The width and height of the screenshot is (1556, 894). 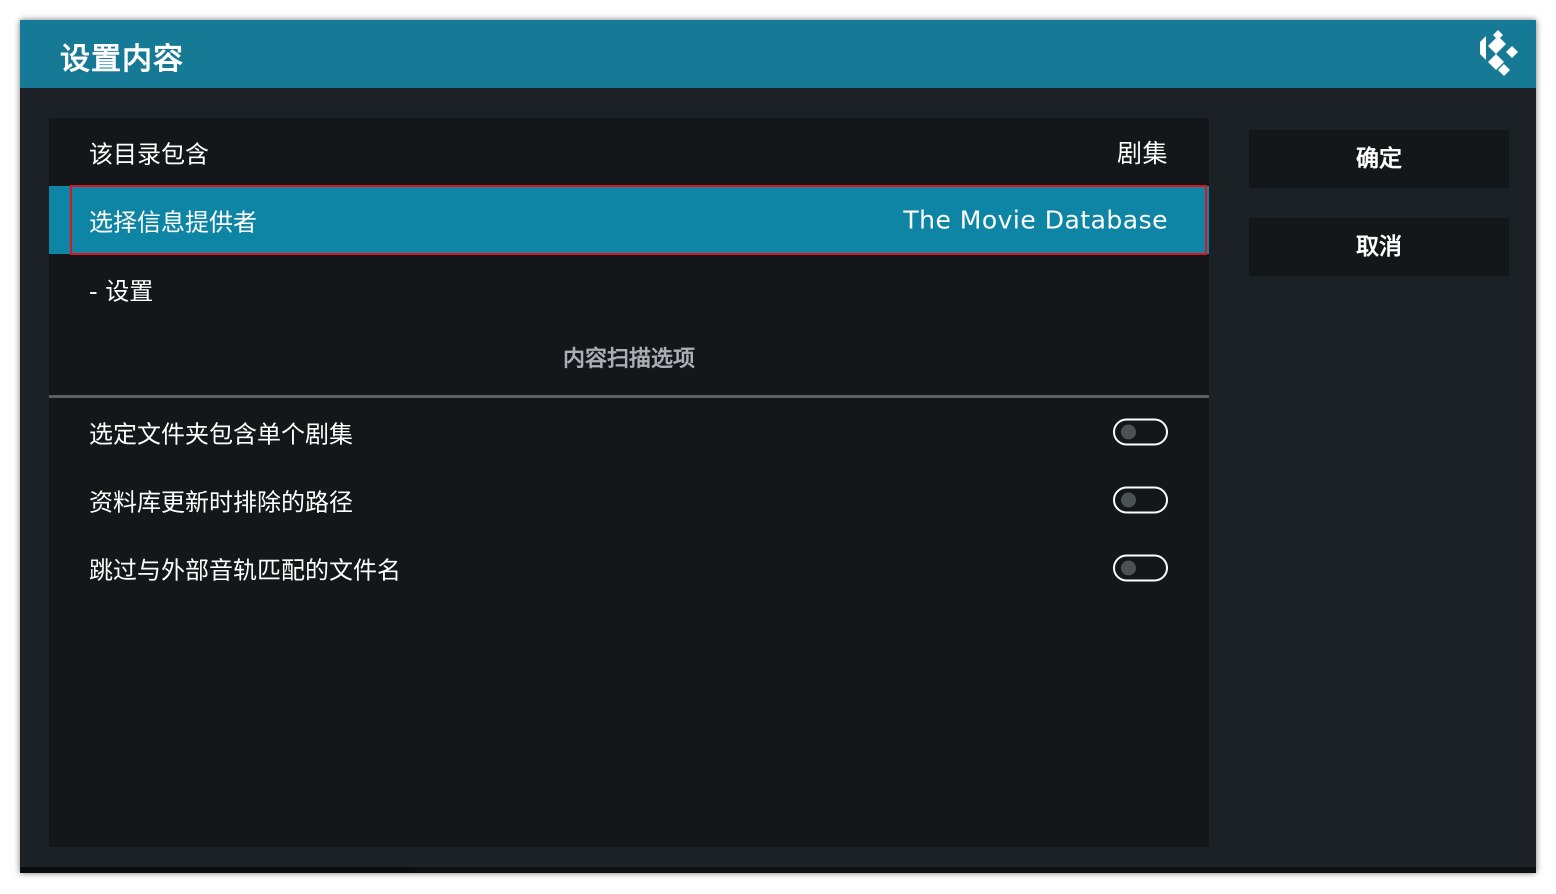 What do you see at coordinates (1499, 53) in the screenshot?
I see `kodi-logo-icon` at bounding box center [1499, 53].